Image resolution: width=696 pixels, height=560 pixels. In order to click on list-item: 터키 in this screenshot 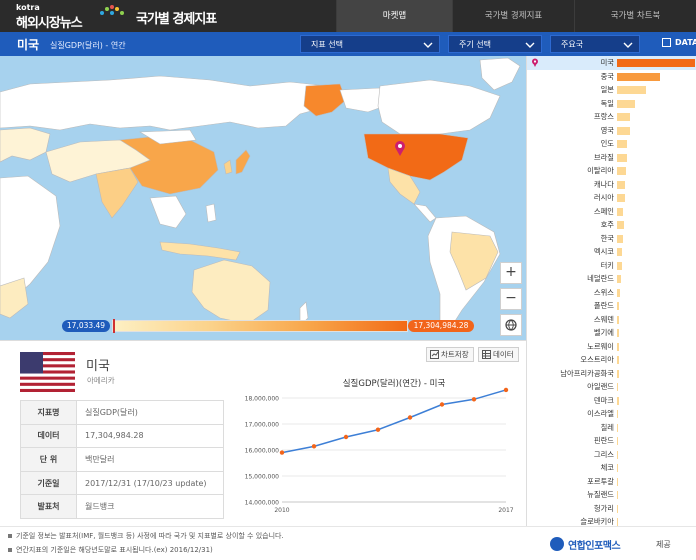, I will do `click(611, 266)`.